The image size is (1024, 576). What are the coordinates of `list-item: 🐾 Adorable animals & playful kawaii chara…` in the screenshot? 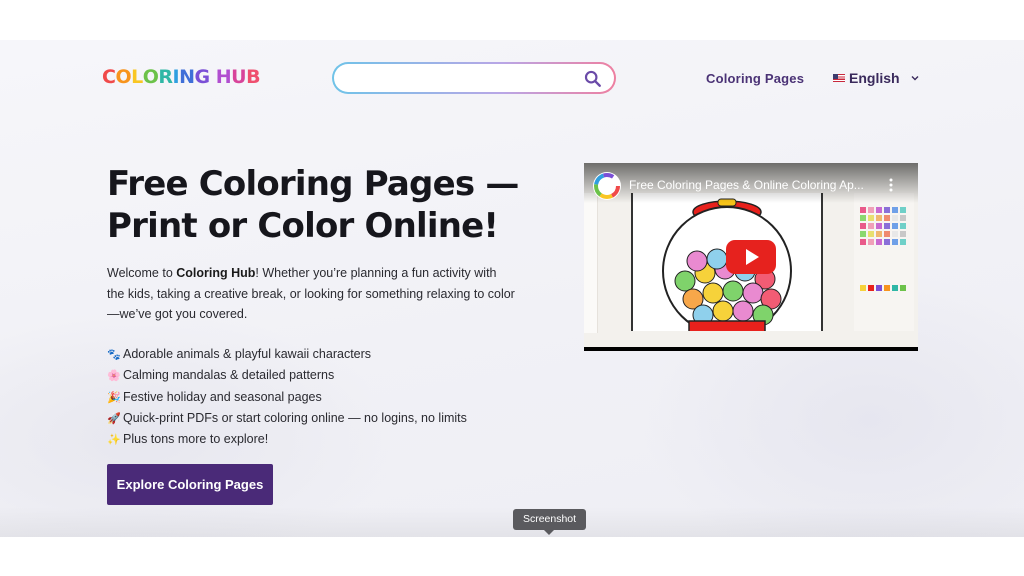 It's located at (287, 354).